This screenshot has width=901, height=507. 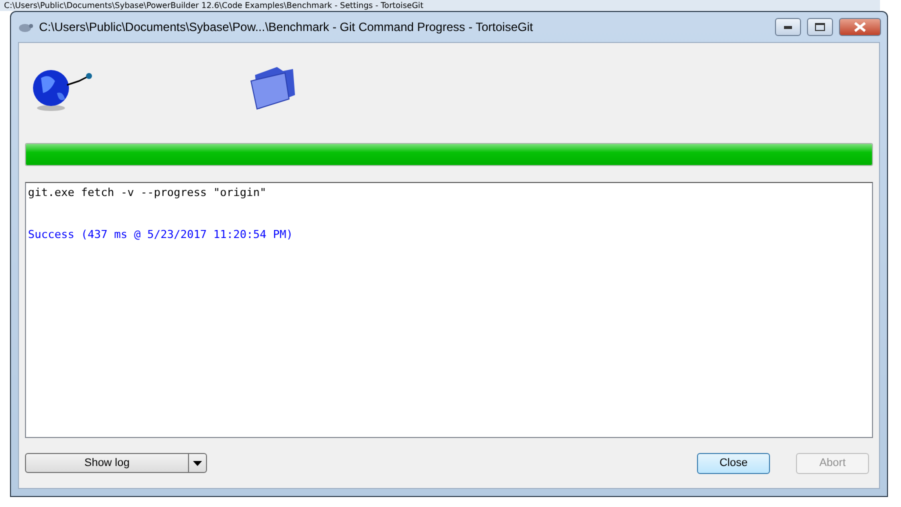 I want to click on background-window-title: C:\Users\Public\Documents\Sybase\PowerBuilder 12.6\Code Examples\Benchmark - Settings - TortoiseGit, so click(x=440, y=5).